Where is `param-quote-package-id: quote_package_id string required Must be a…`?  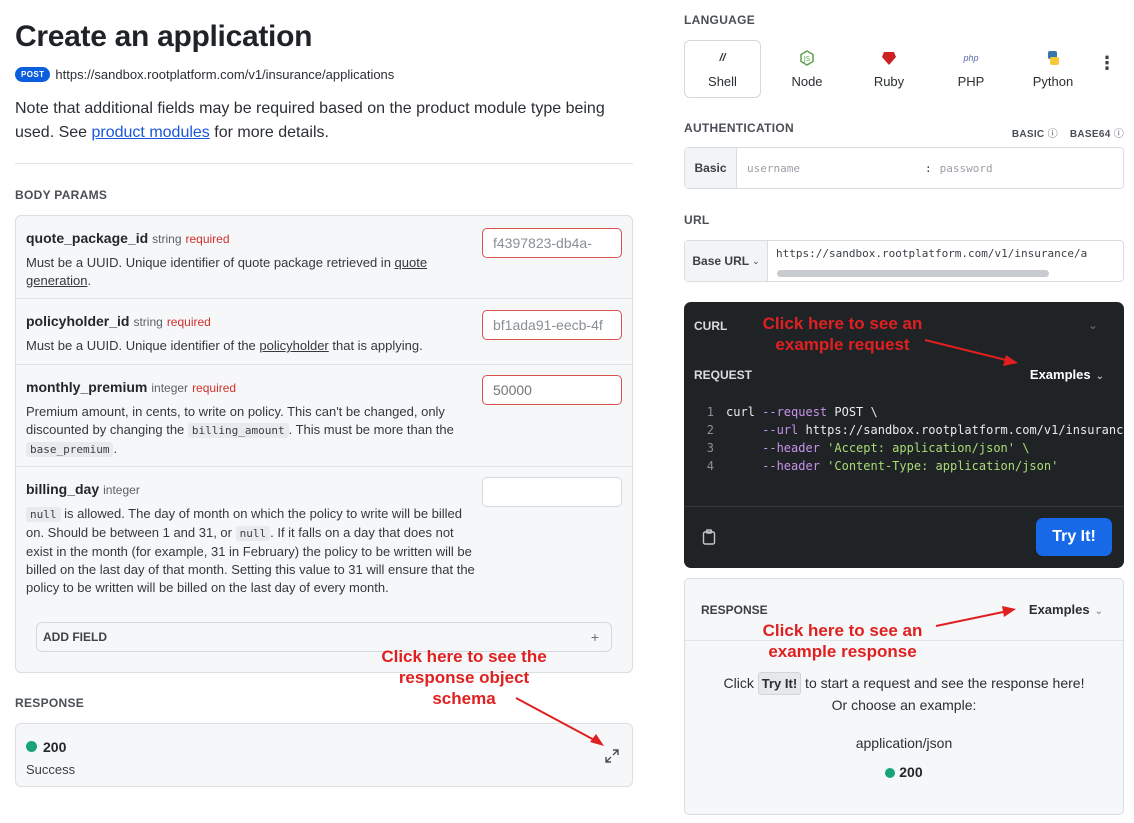 param-quote-package-id: quote_package_id string required Must be a… is located at coordinates (324, 257).